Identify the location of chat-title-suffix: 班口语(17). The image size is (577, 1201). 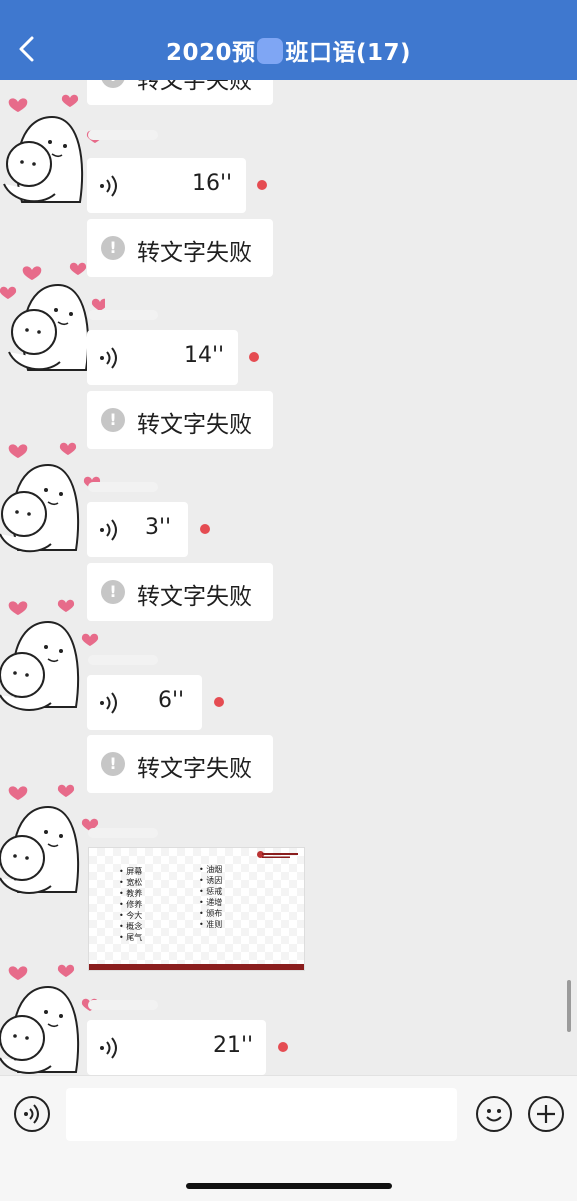
(348, 53).